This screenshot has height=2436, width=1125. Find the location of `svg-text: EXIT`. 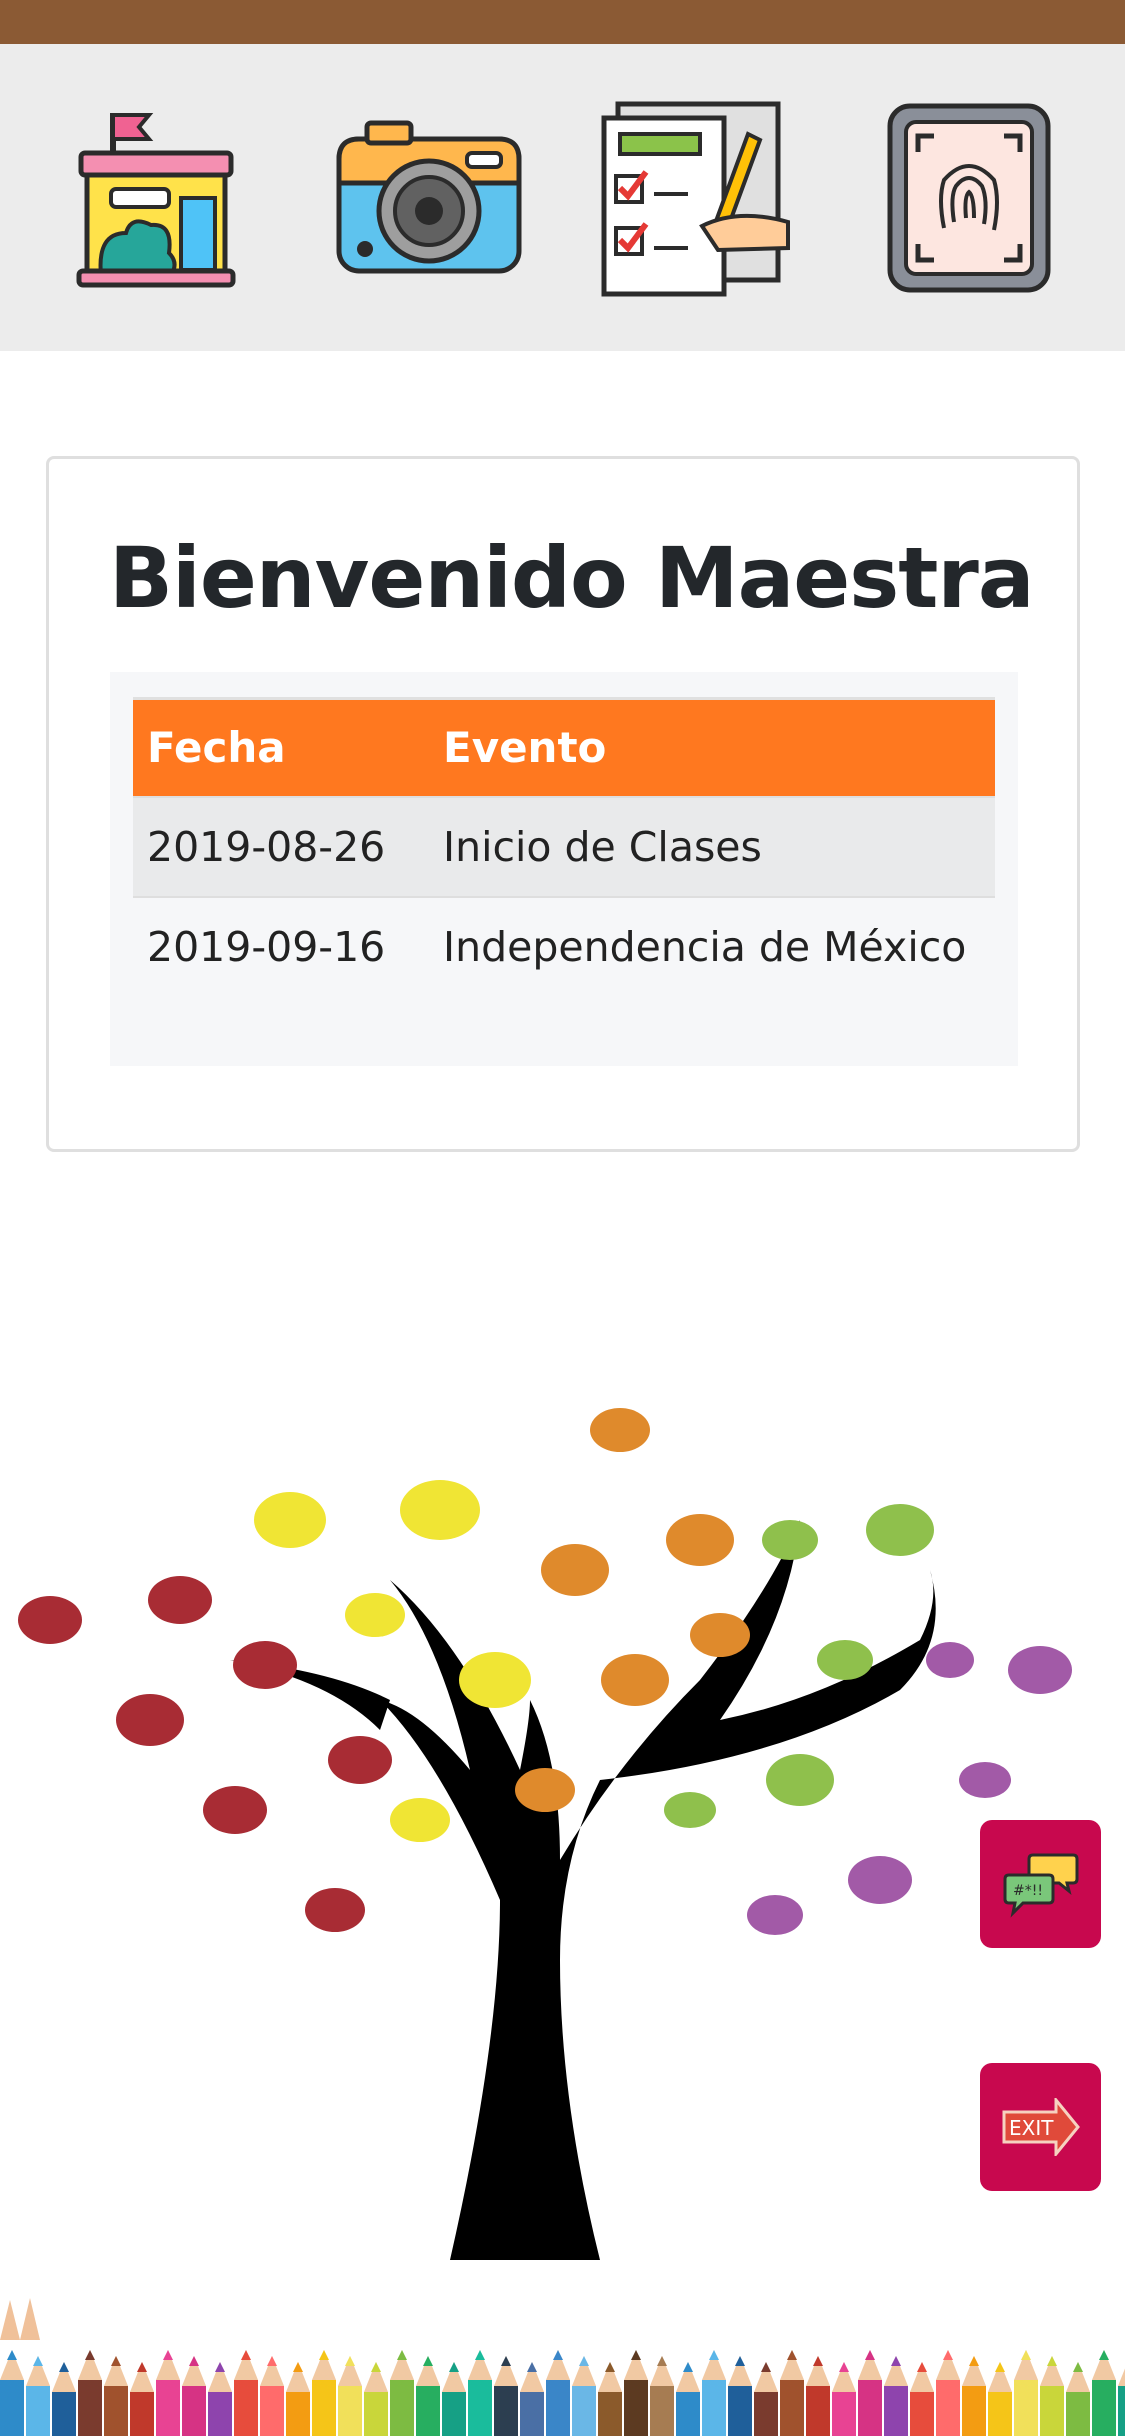

svg-text: EXIT is located at coordinates (1031, 2128).